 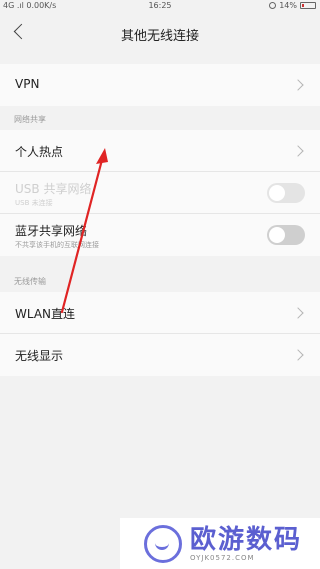 I want to click on vpn-item: VPN, so click(x=160, y=85).